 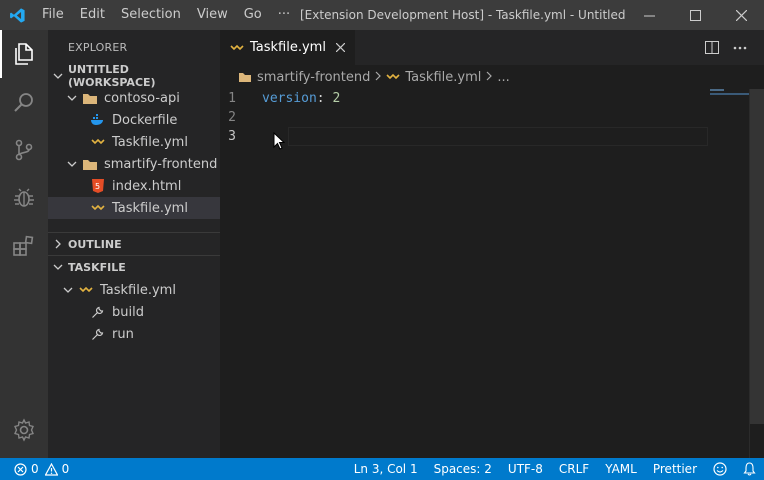 I want to click on encoding: UTF-8, so click(x=525, y=469).